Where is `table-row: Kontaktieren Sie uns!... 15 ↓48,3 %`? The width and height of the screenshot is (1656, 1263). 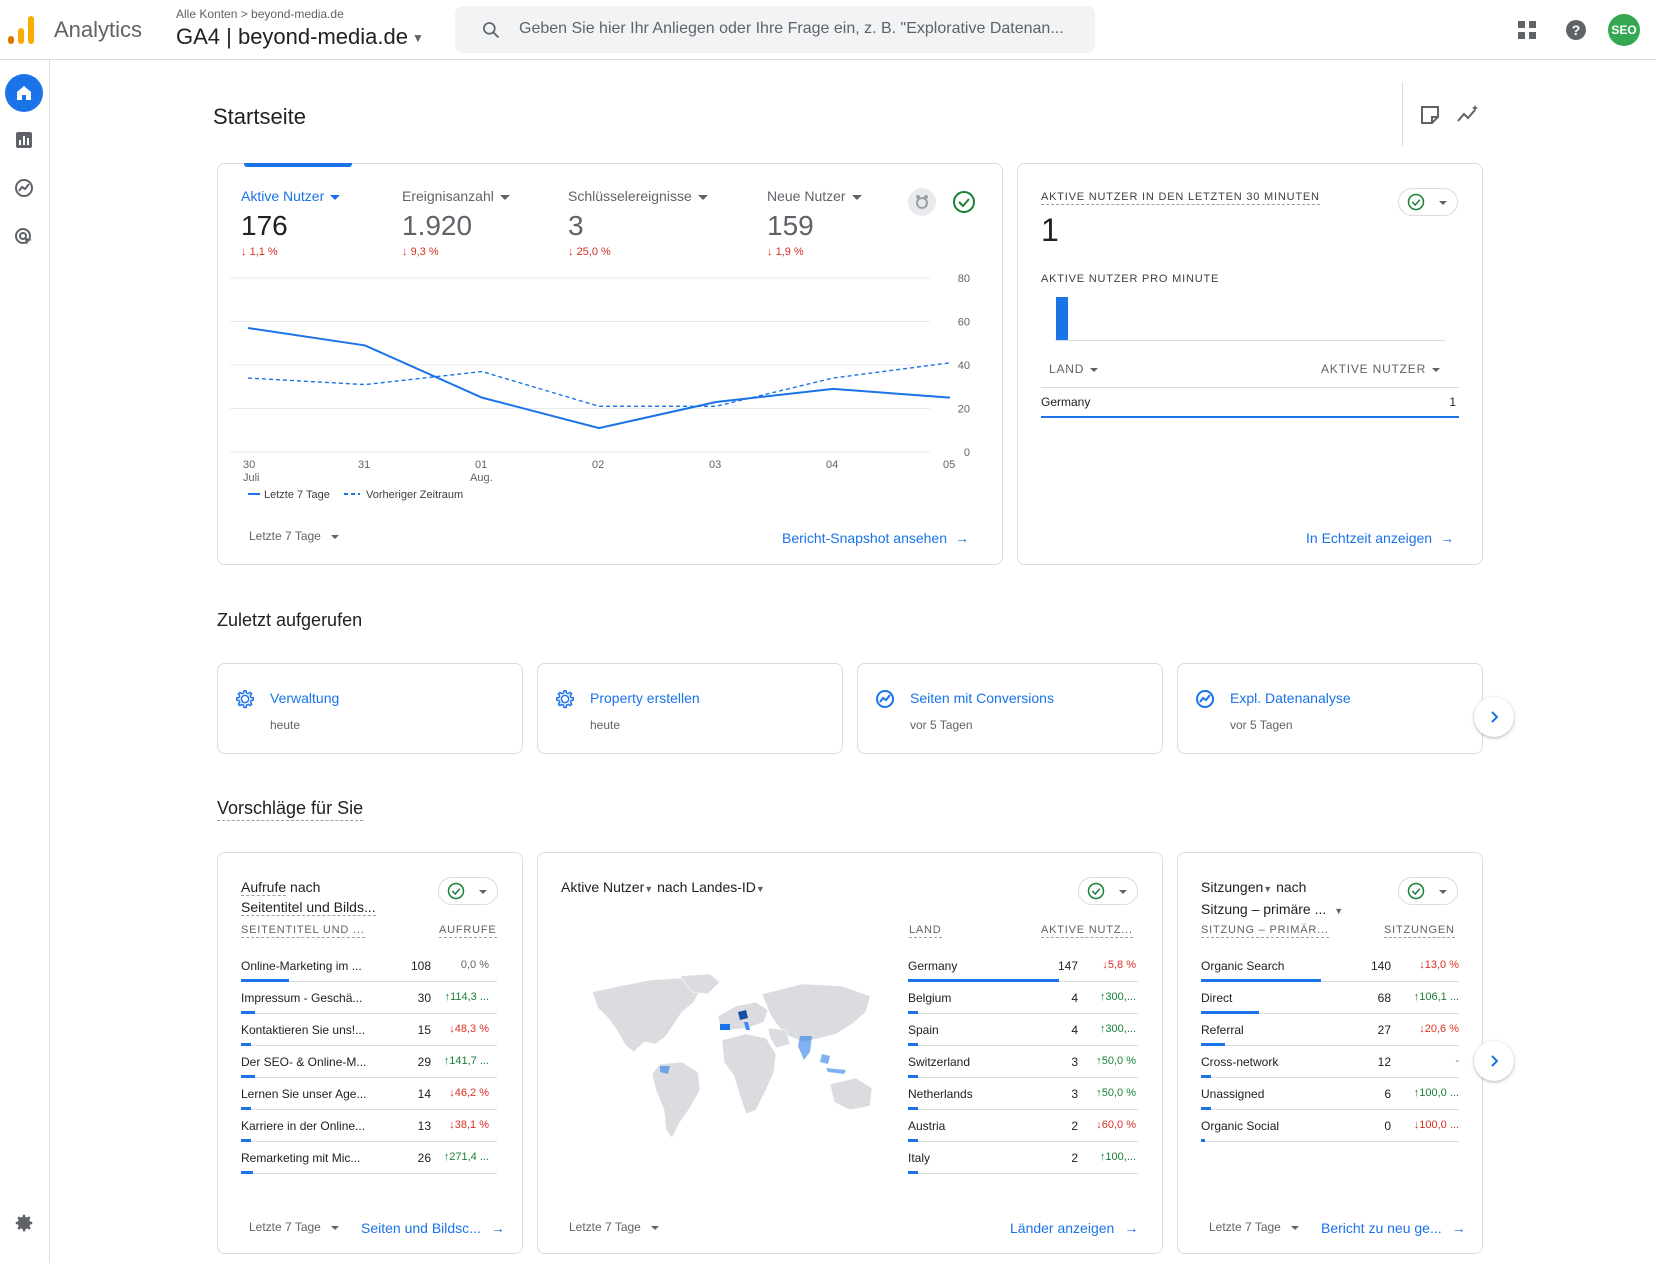 table-row: Kontaktieren Sie uns!... 15 ↓48,3 % is located at coordinates (369, 1030).